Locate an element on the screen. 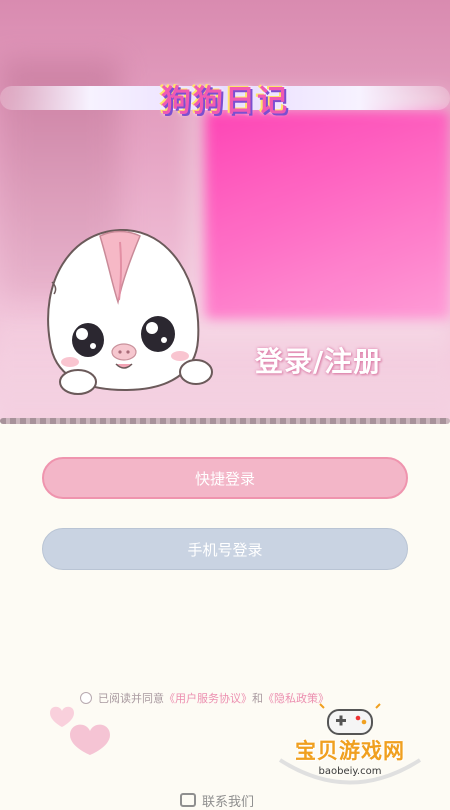 This screenshot has width=450, height=810. game-logo: 狗狗日记 is located at coordinates (225, 100).